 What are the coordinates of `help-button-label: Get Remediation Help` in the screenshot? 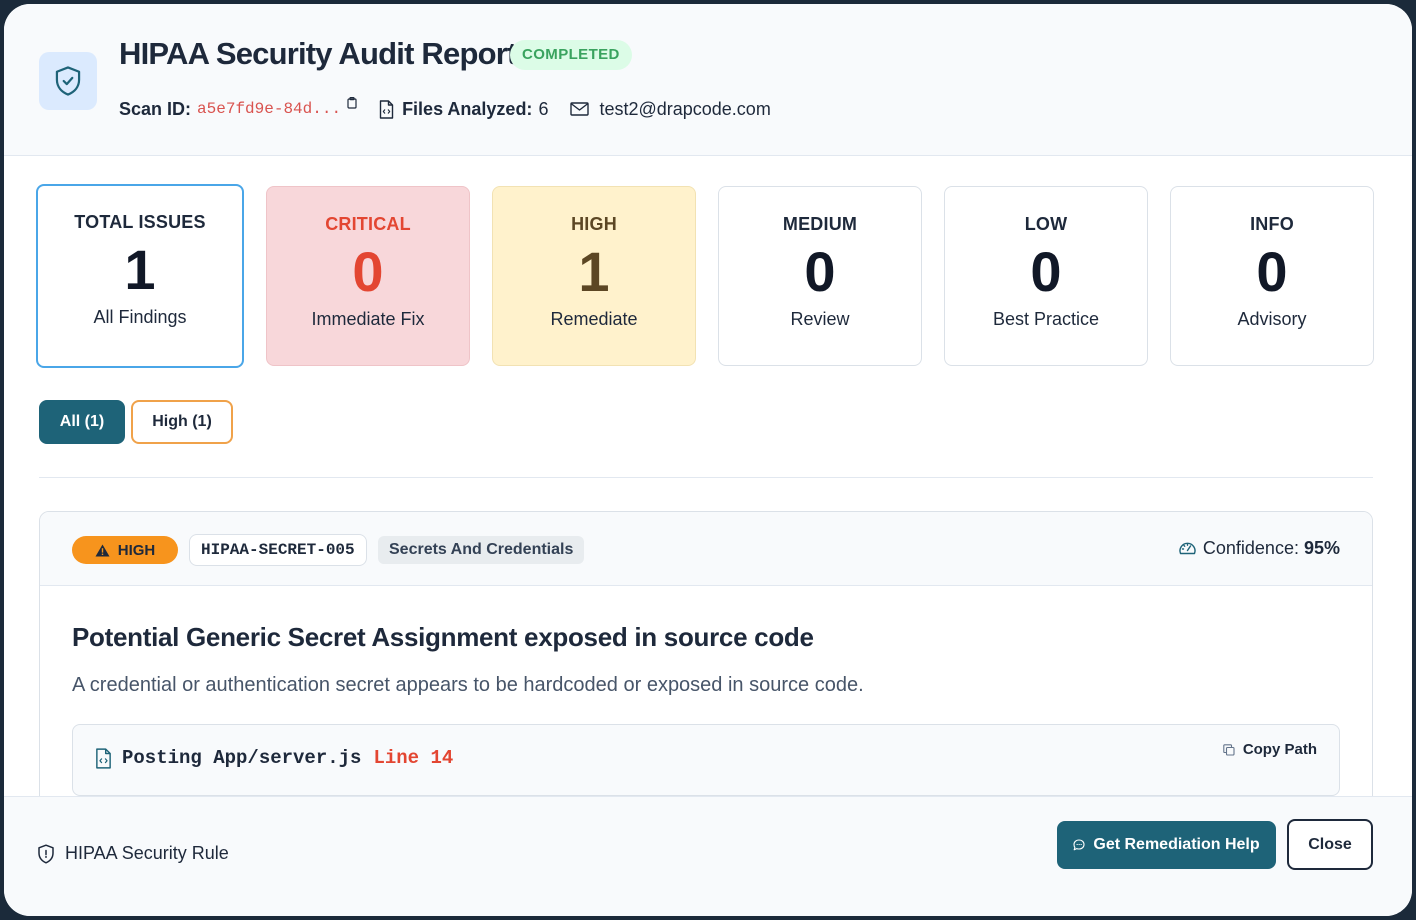 It's located at (1176, 844).